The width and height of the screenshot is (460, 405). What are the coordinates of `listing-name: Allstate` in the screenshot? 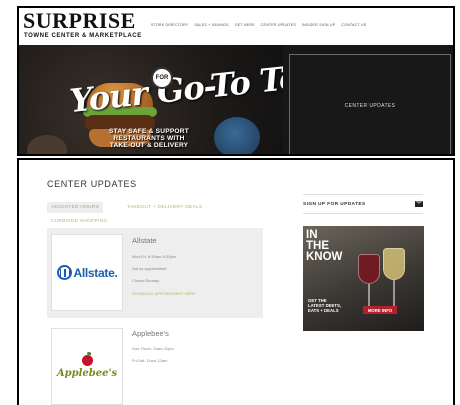 It's located at (144, 240).